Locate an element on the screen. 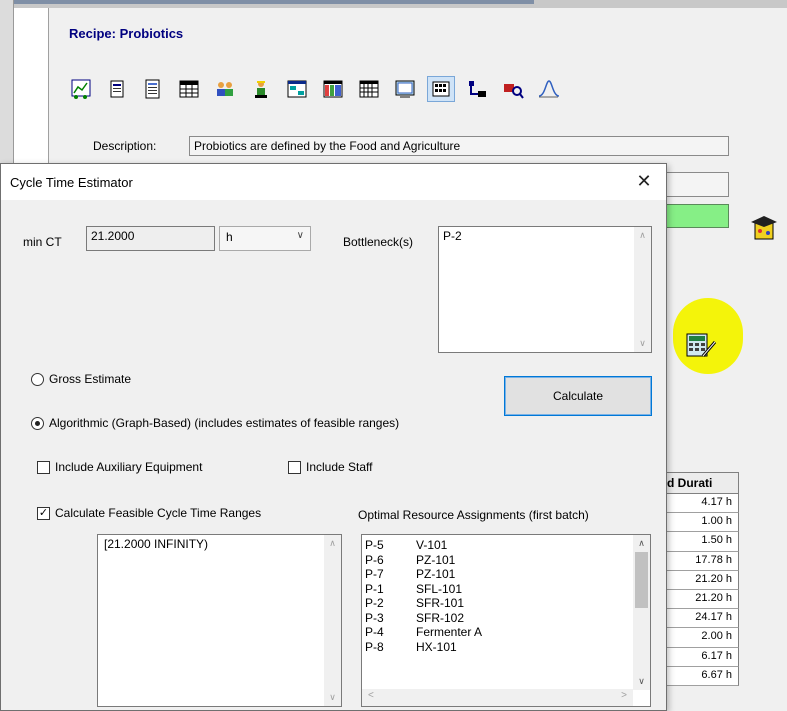 This screenshot has width=787, height=711. duration-cell: 1.50 h is located at coordinates (700, 542).